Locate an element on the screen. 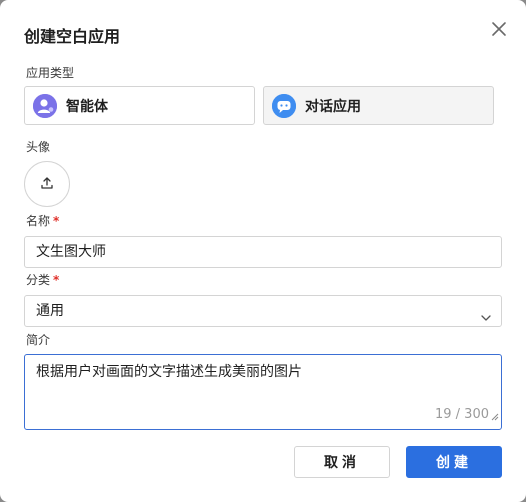 This screenshot has height=502, width=526. description-value: 根据用户对画面的文字描述生成美丽的图片 is located at coordinates (169, 372).